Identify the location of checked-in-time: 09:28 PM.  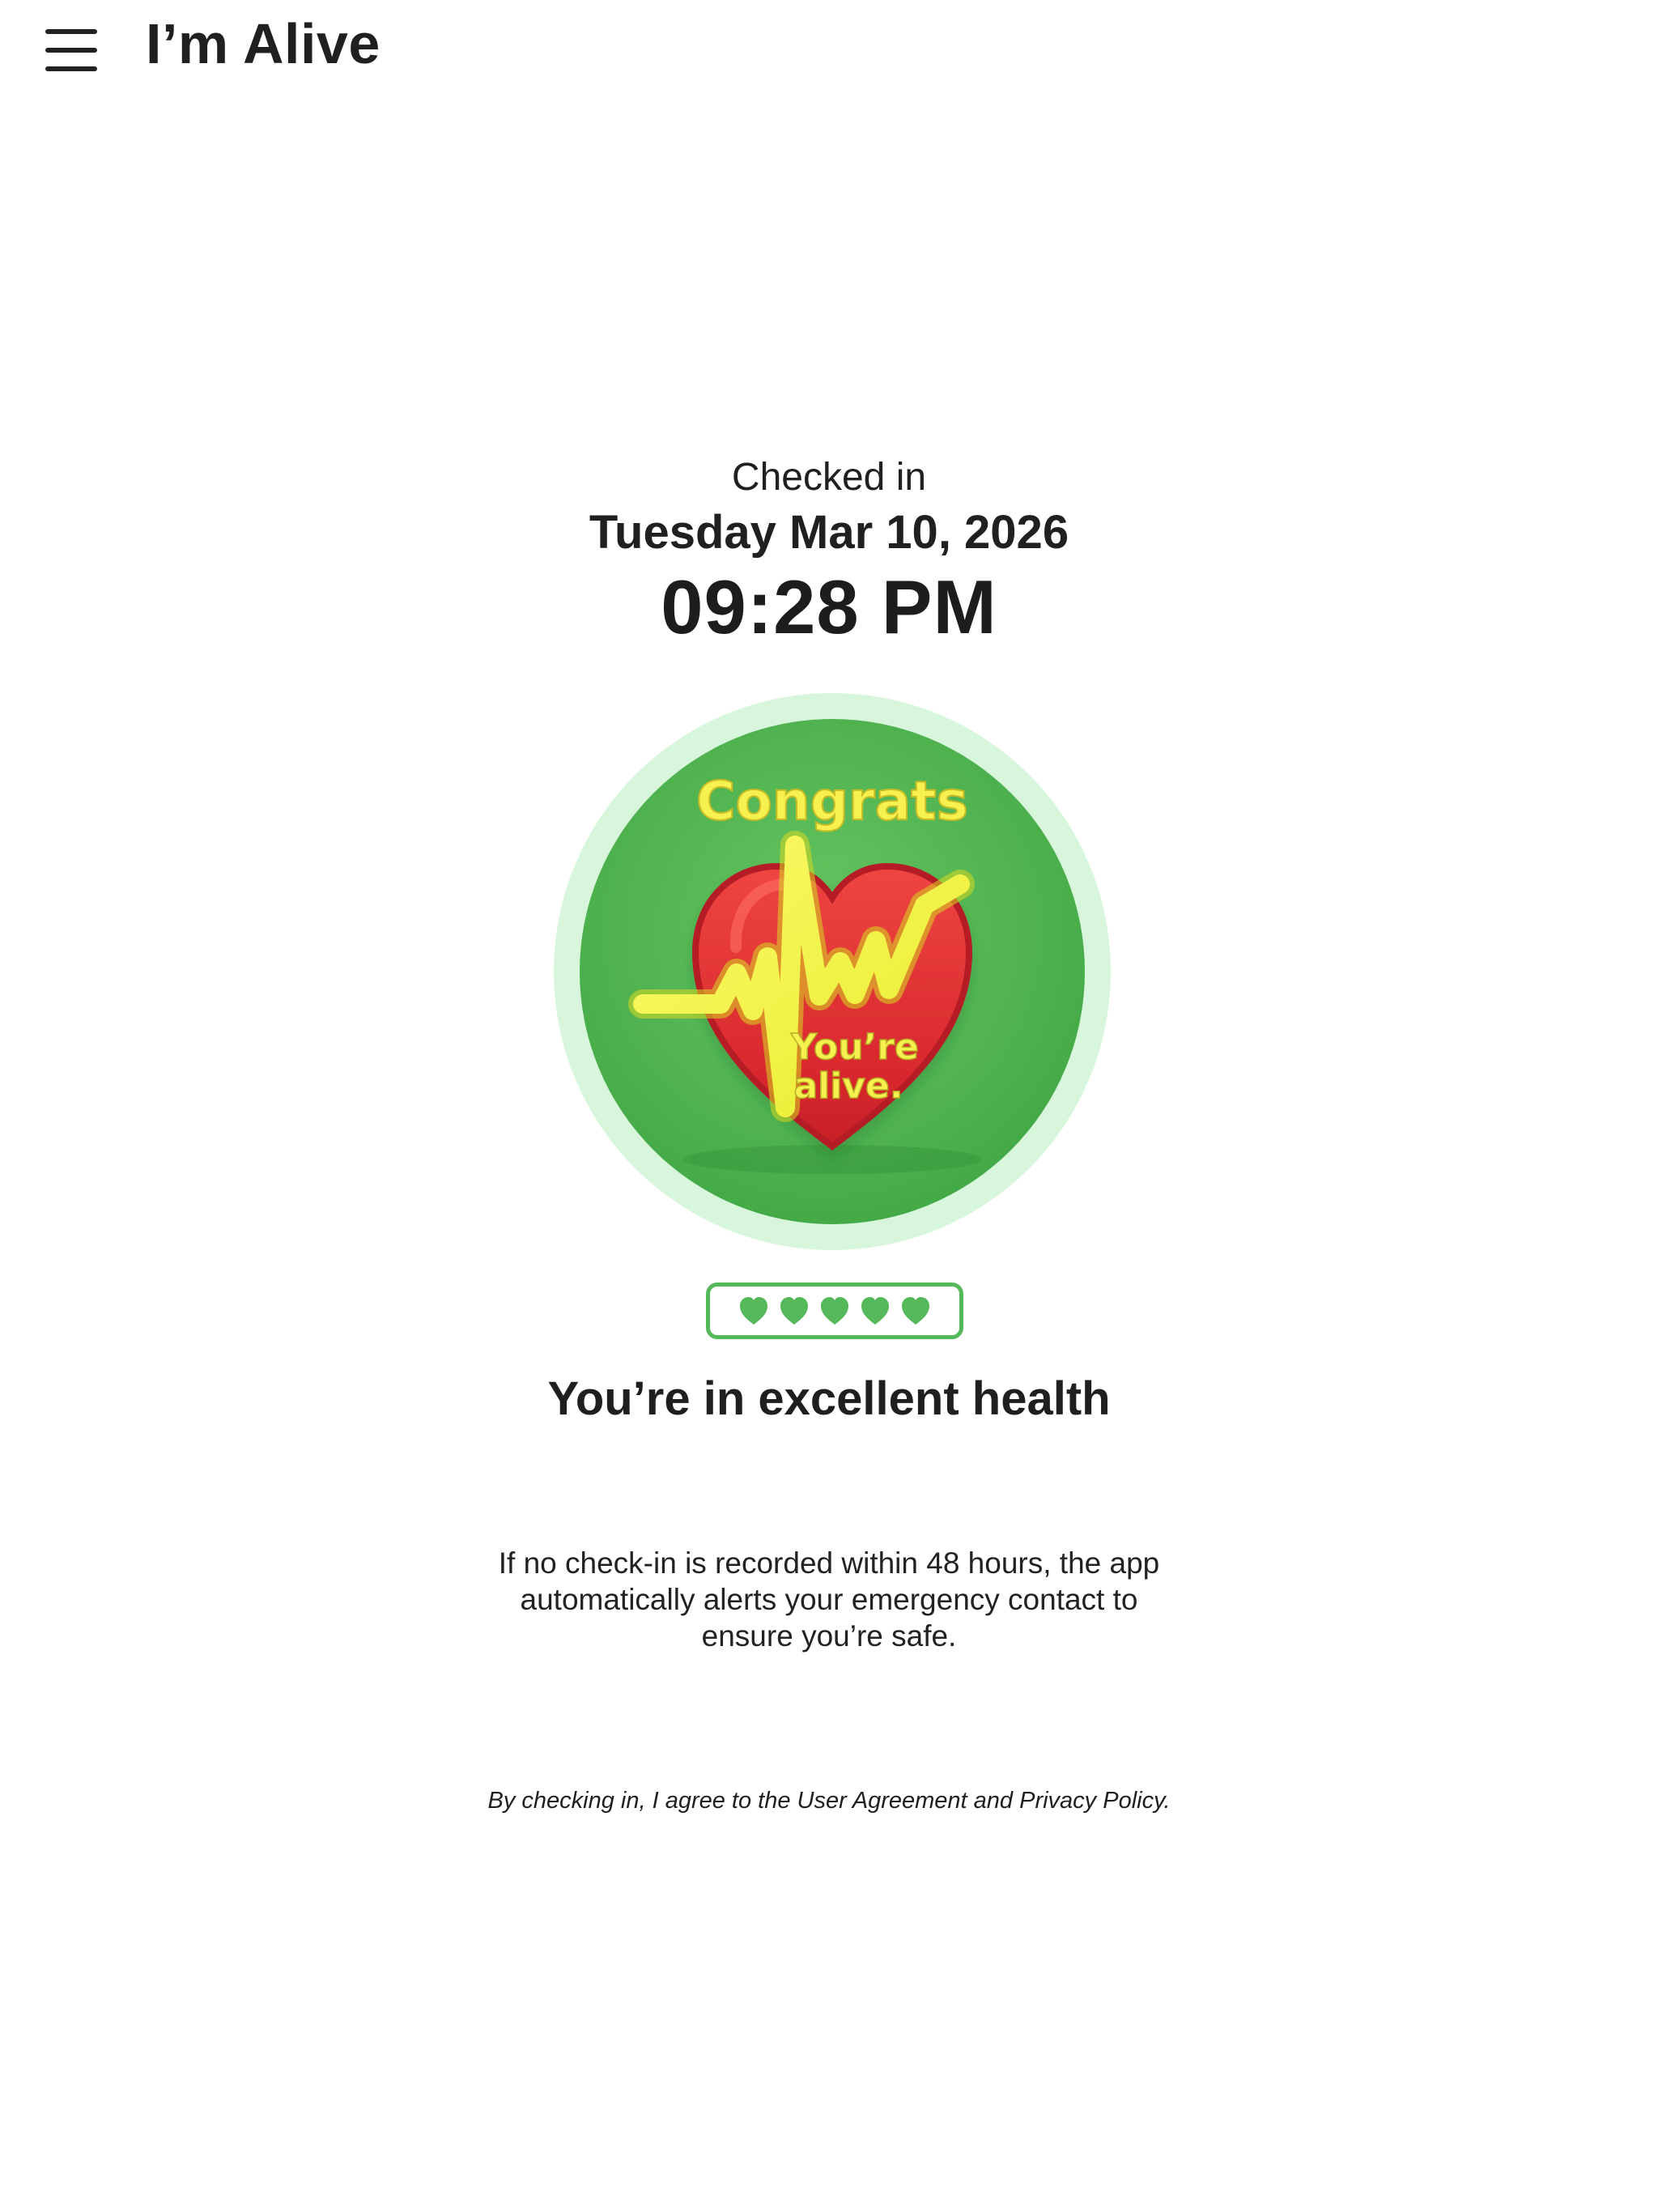
(829, 606).